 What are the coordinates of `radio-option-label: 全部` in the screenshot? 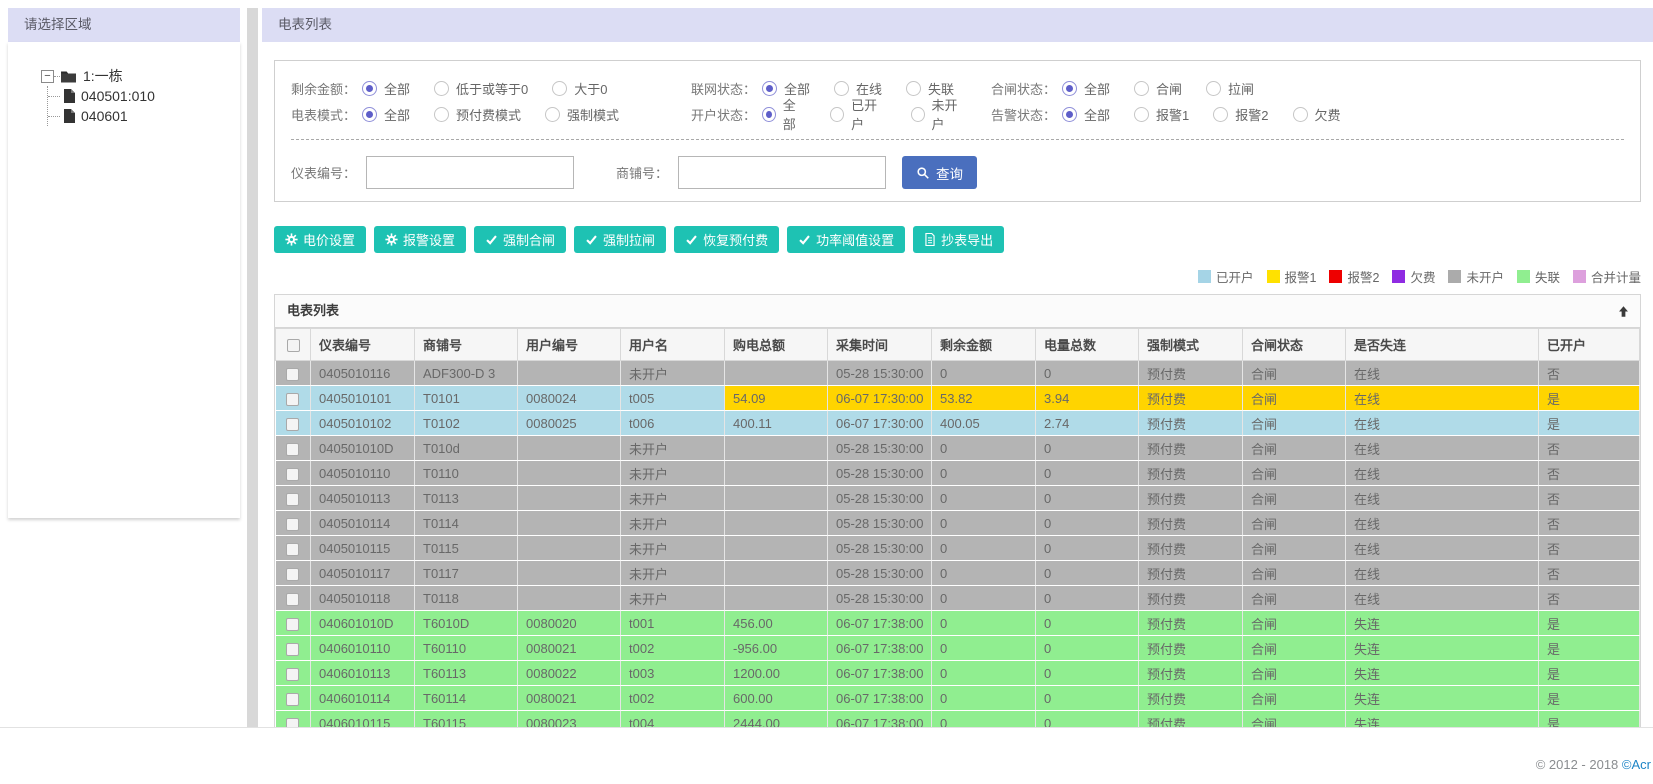 It's located at (1097, 115).